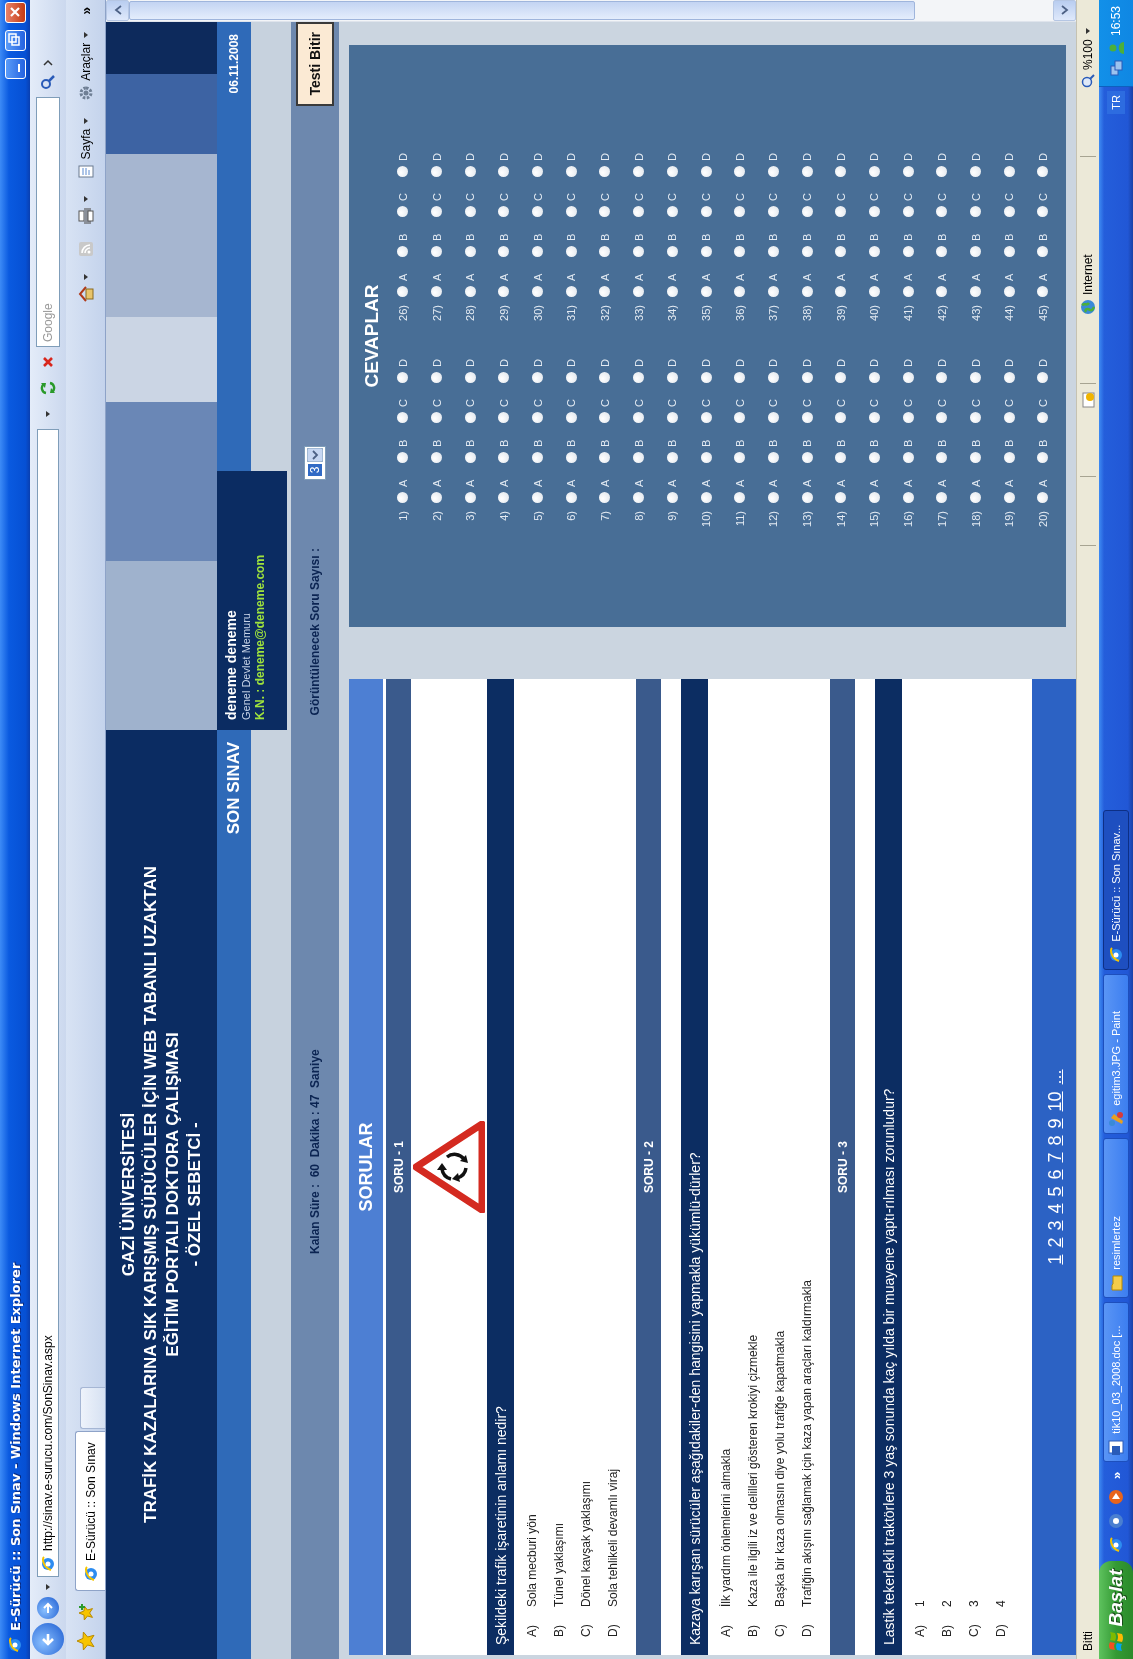 The height and width of the screenshot is (1659, 1133). Describe the element at coordinates (48, 1608) in the screenshot. I see `forward-button` at that location.